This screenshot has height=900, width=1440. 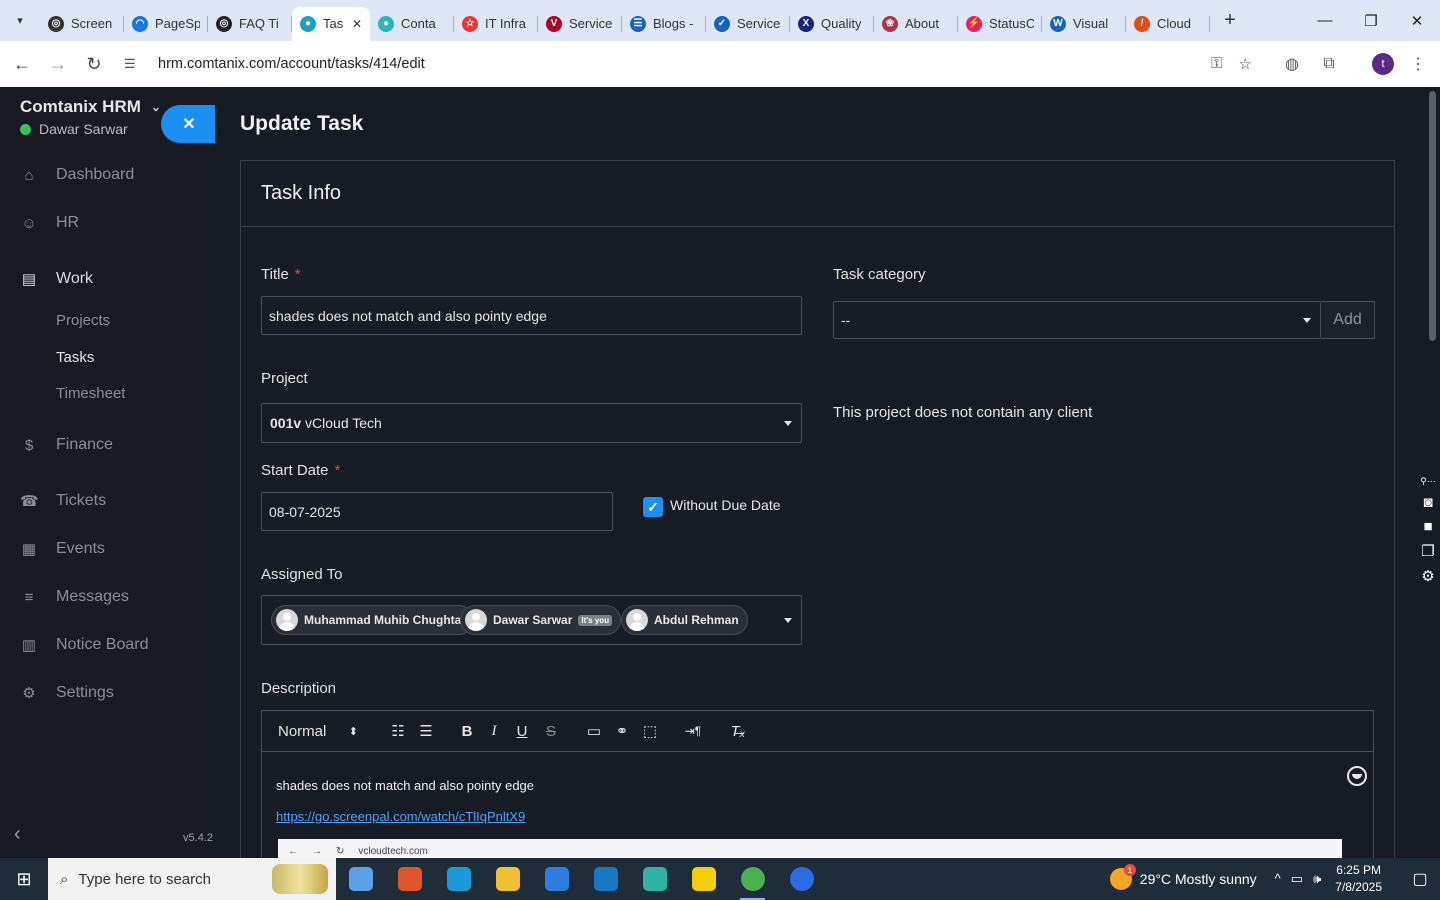 I want to click on site-info-icon: ☰, so click(x=136, y=64).